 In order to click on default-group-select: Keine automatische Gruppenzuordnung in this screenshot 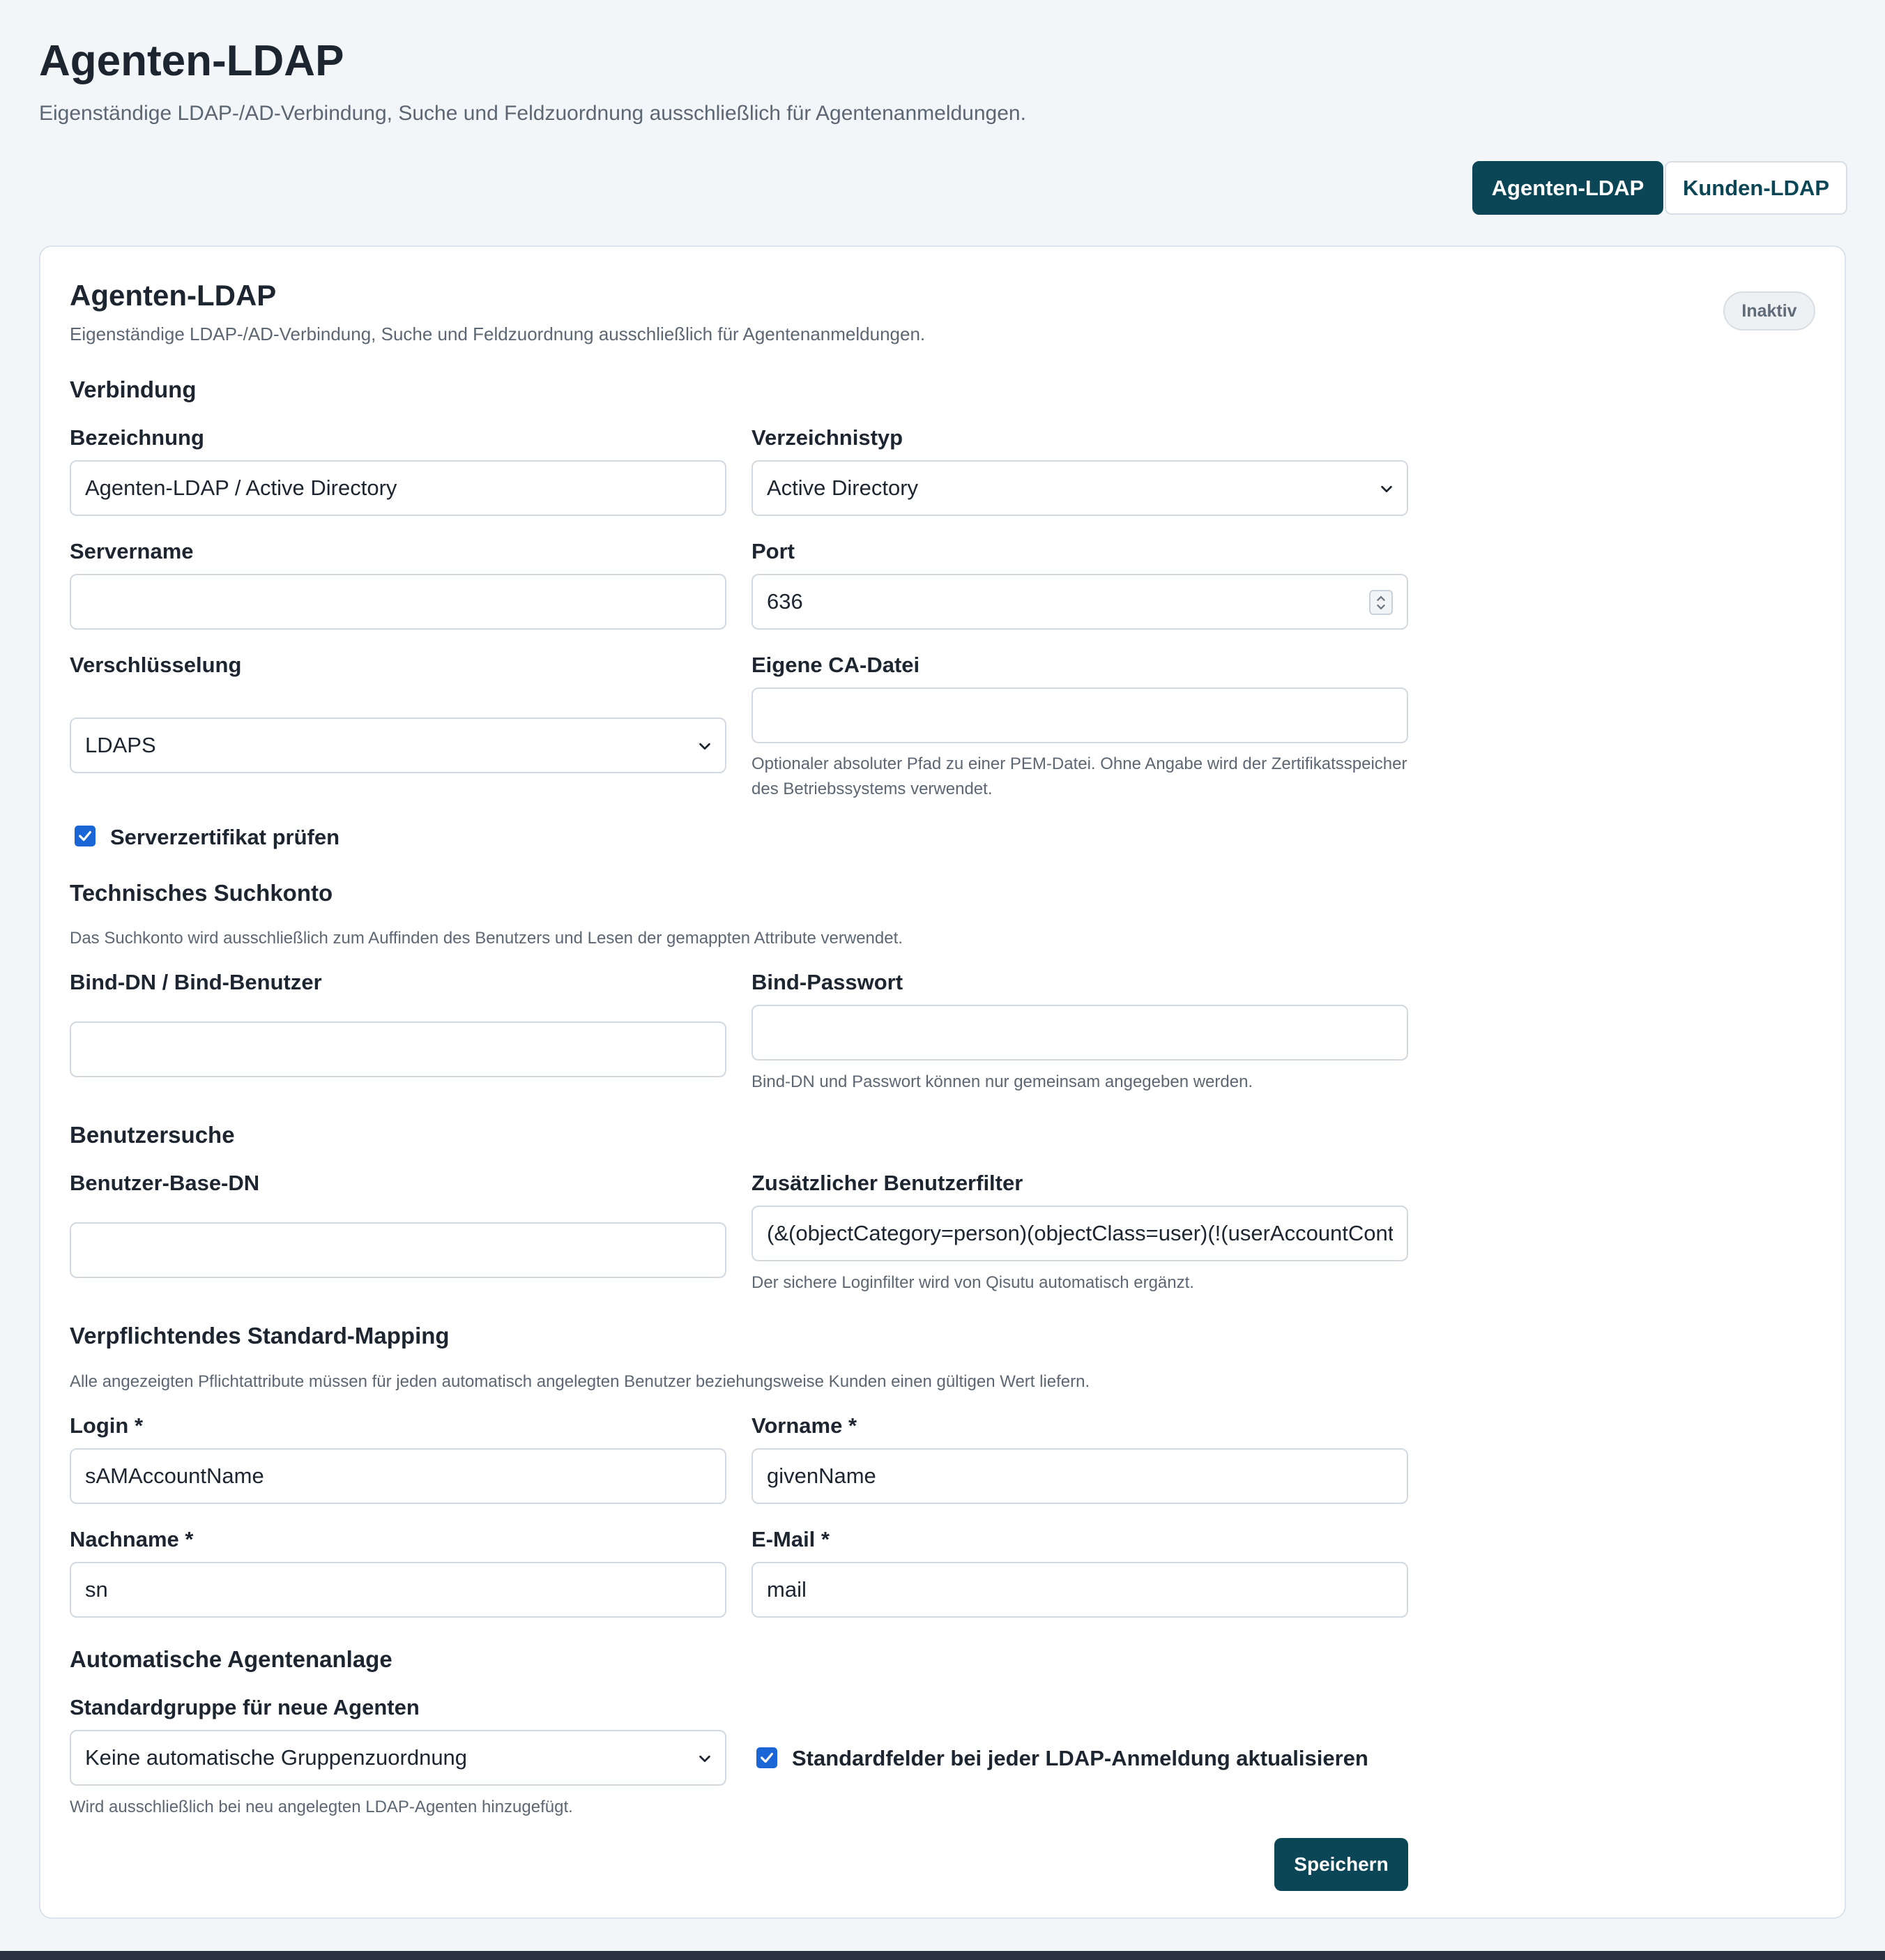, I will do `click(398, 1758)`.